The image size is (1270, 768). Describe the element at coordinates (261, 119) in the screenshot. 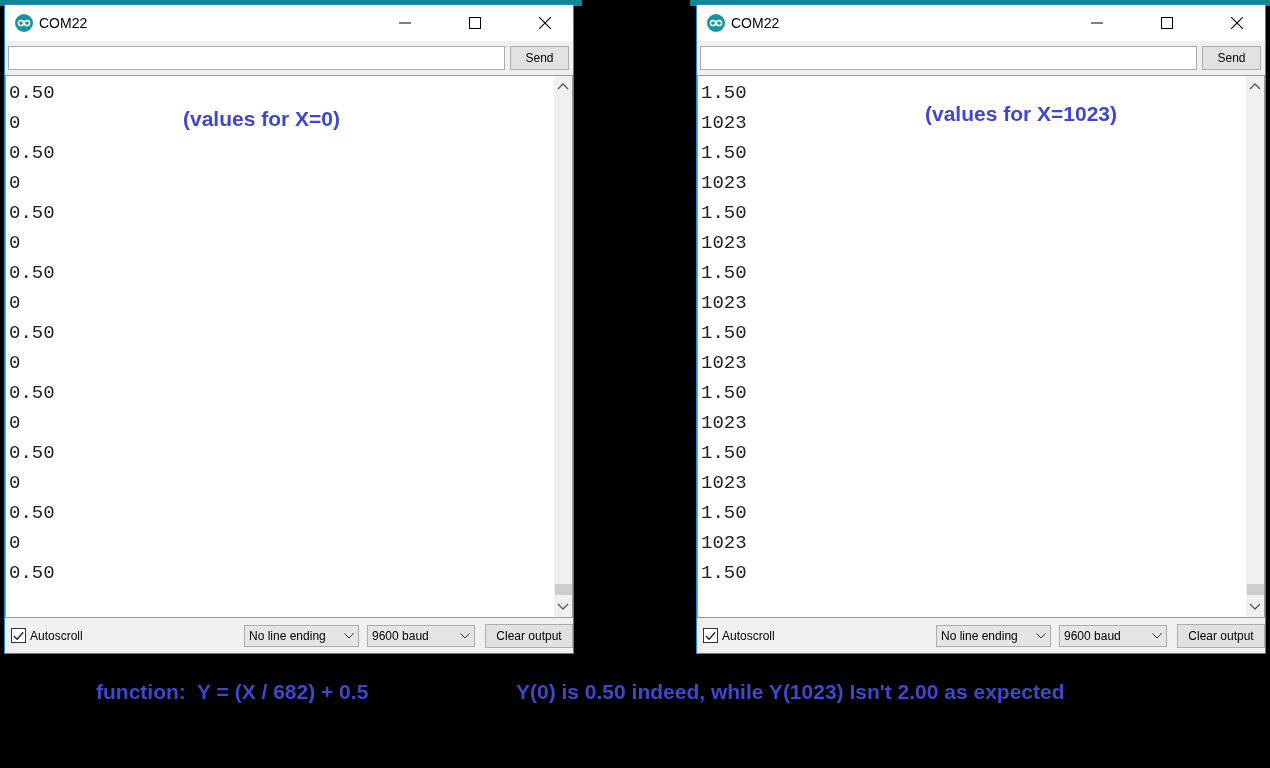

I see `annotation: (values for X=0)` at that location.